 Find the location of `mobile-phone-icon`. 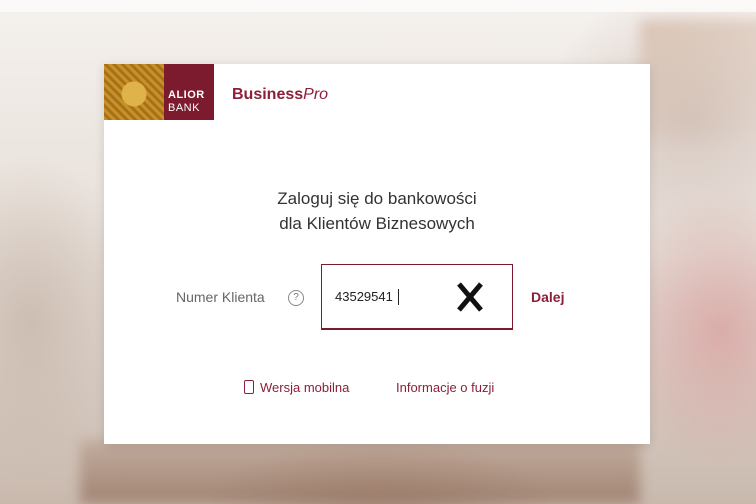

mobile-phone-icon is located at coordinates (249, 387).